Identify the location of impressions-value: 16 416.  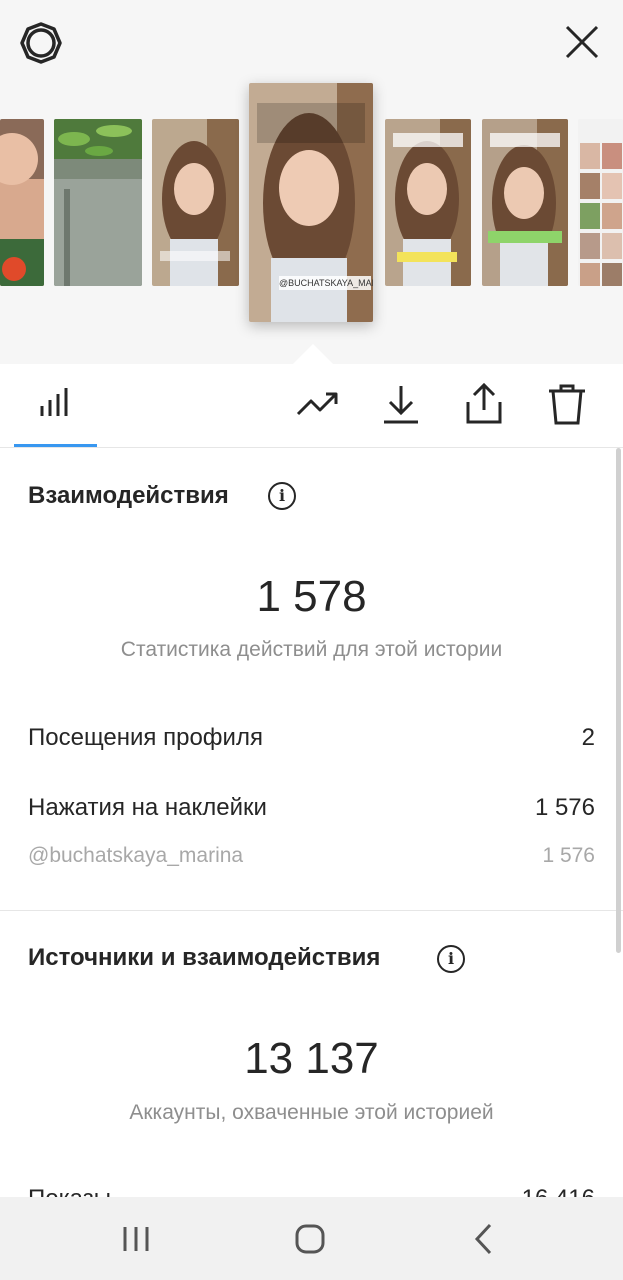
(558, 1191).